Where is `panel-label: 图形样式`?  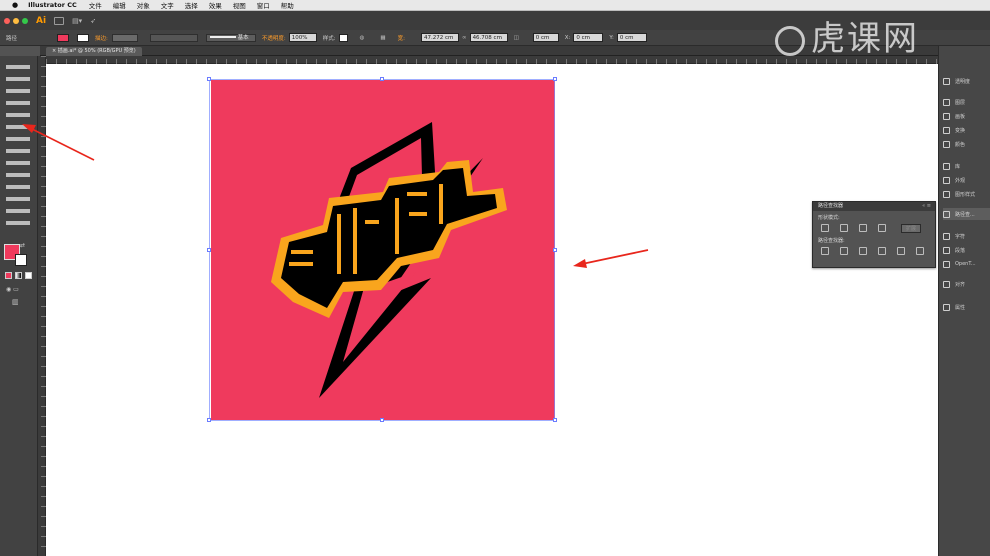 panel-label: 图形样式 is located at coordinates (965, 194).